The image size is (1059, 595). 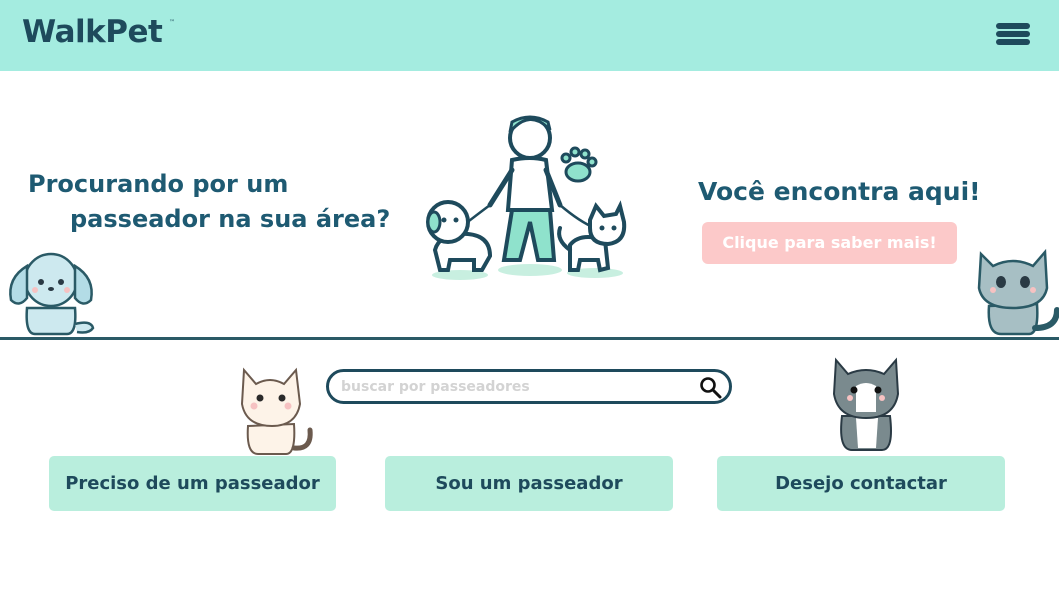 What do you see at coordinates (52, 294) in the screenshot?
I see `puppy-illustration` at bounding box center [52, 294].